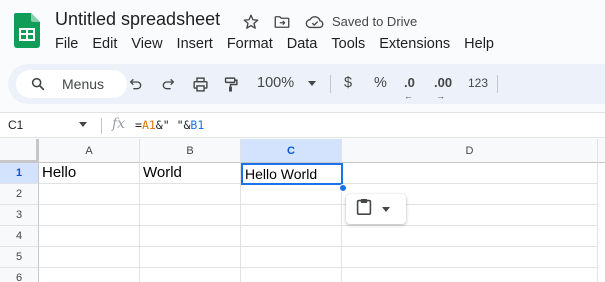 Image resolution: width=605 pixels, height=282 pixels. What do you see at coordinates (470, 236) in the screenshot?
I see `cell-d4` at bounding box center [470, 236].